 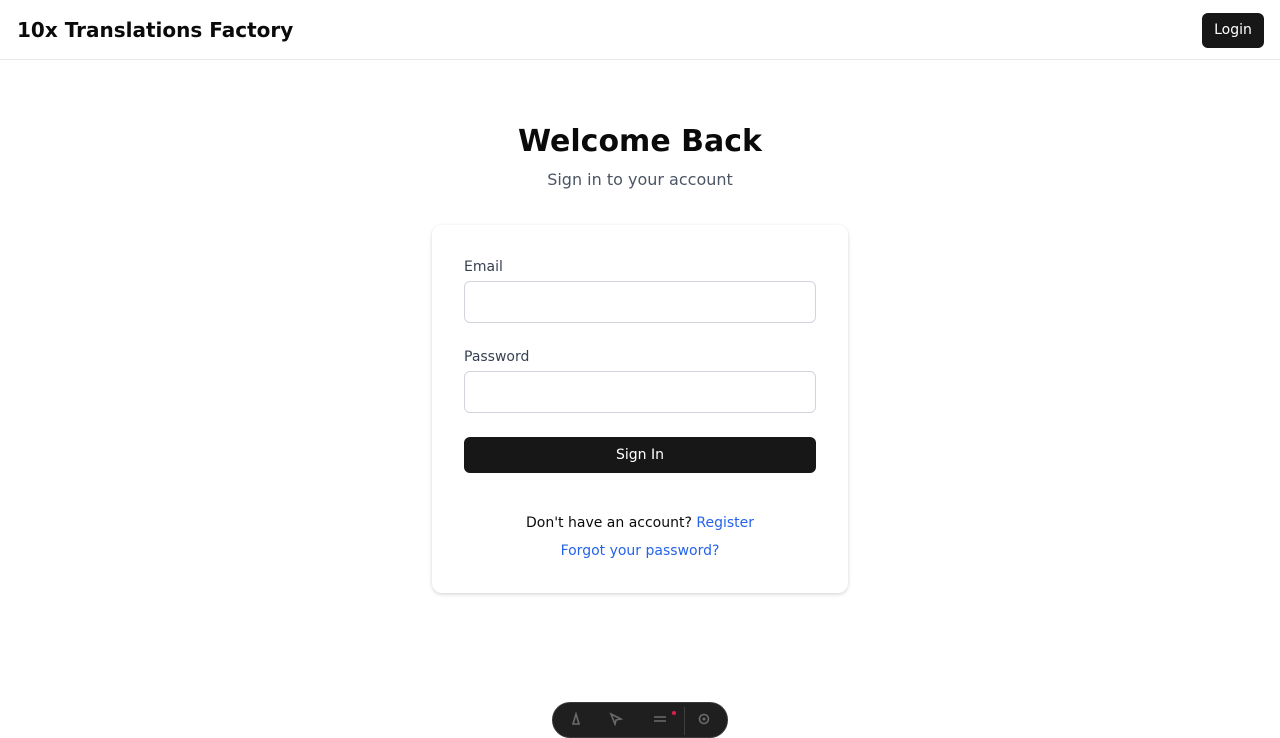 What do you see at coordinates (725, 523) in the screenshot?
I see `register-link: Register` at bounding box center [725, 523].